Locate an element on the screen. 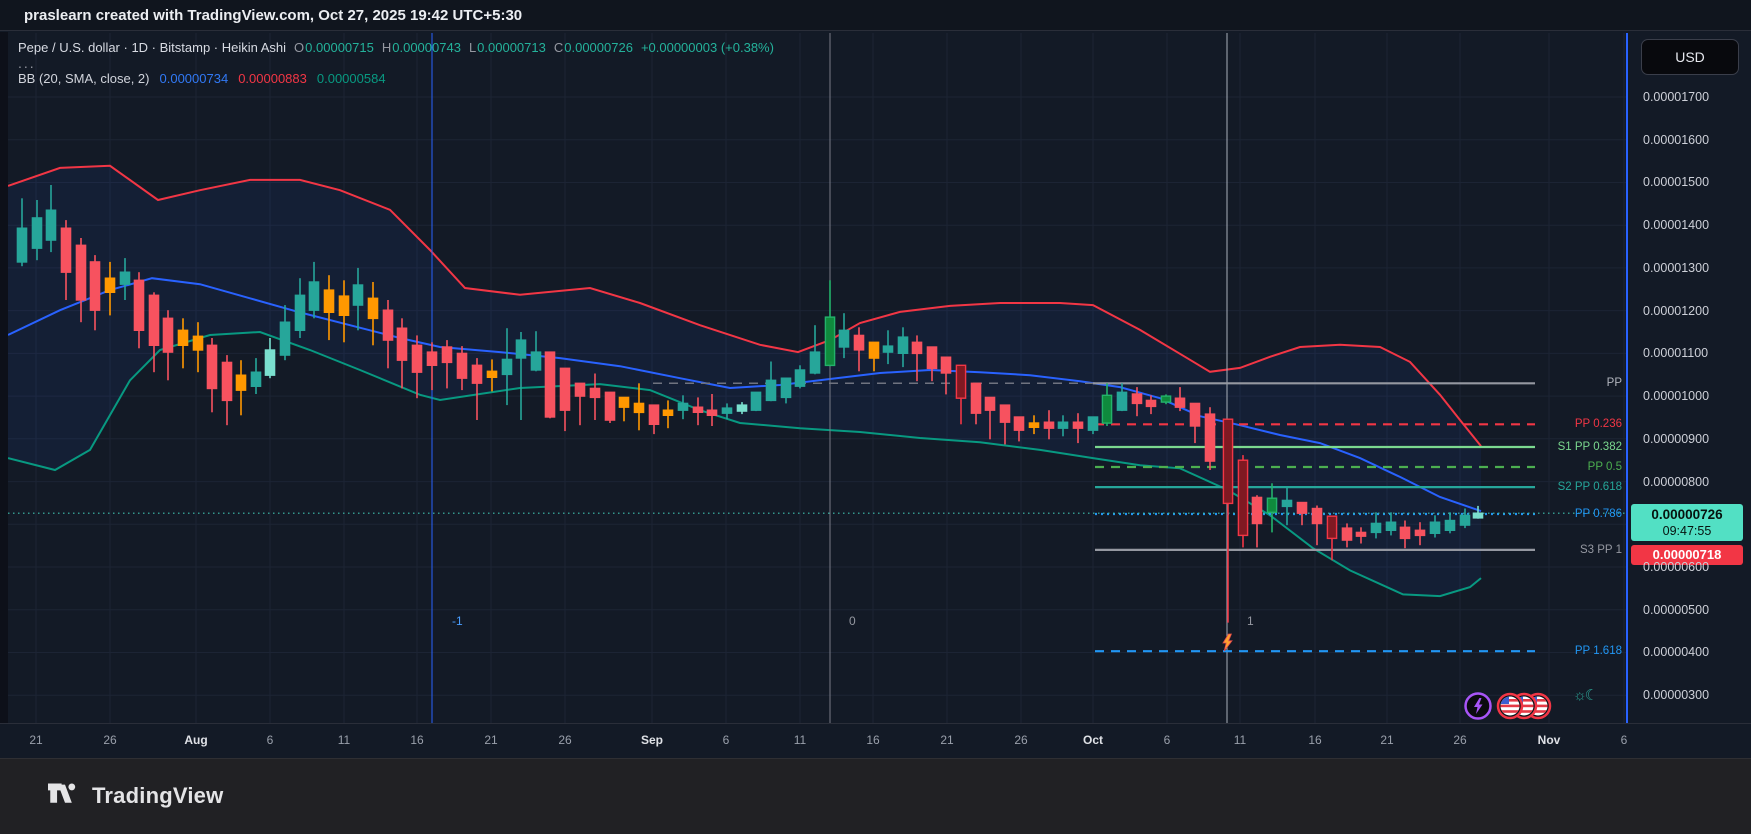 This screenshot has width=1751, height=834. price-axis-label: 0.00000600 is located at coordinates (1676, 567).